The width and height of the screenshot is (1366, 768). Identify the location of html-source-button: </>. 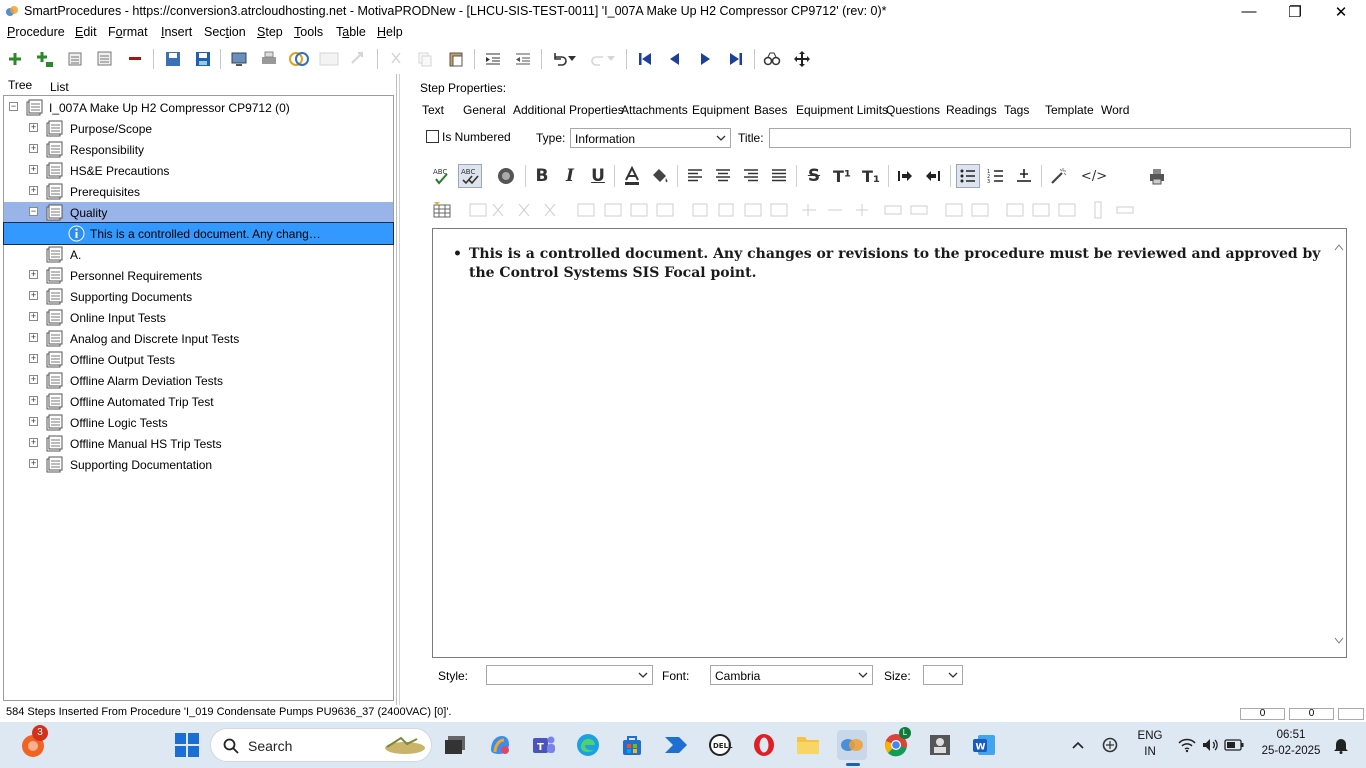
(1094, 176).